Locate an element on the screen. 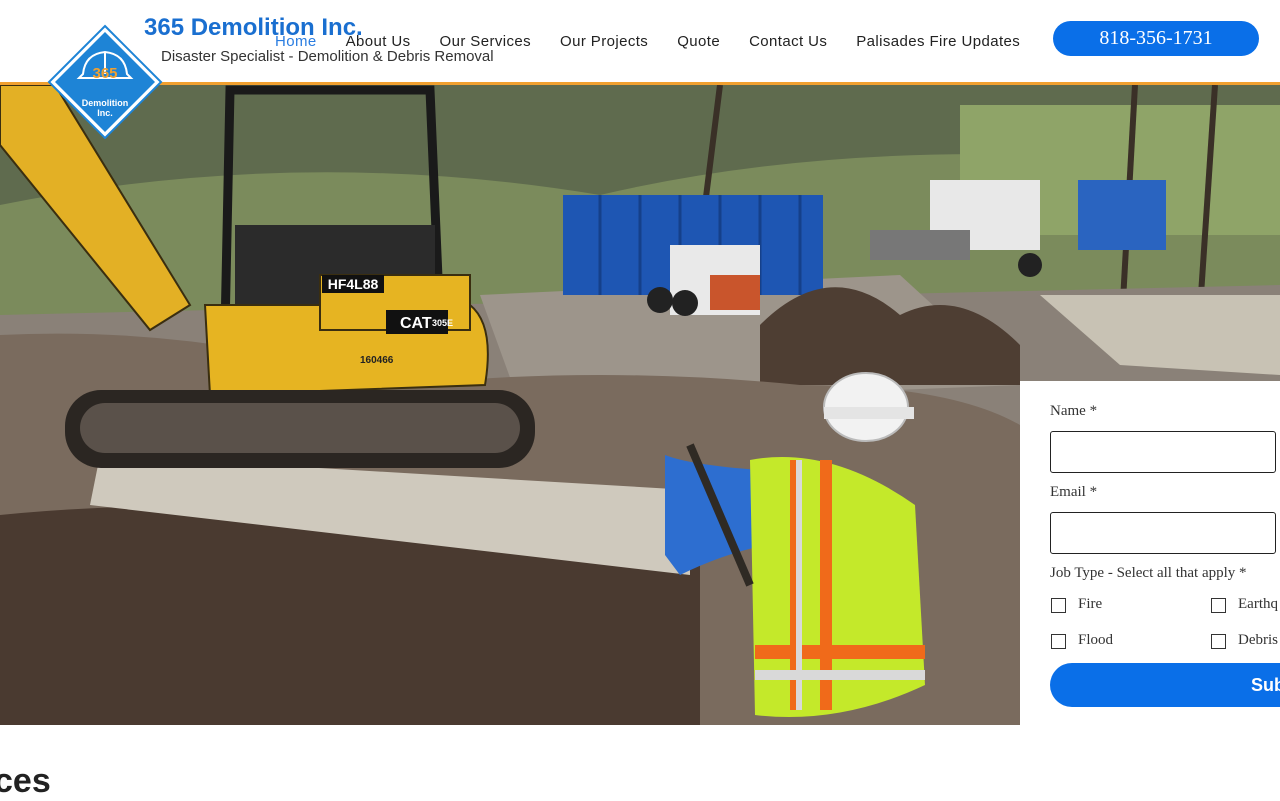 The image size is (1280, 801). nav-about-us: About Us is located at coordinates (378, 41).